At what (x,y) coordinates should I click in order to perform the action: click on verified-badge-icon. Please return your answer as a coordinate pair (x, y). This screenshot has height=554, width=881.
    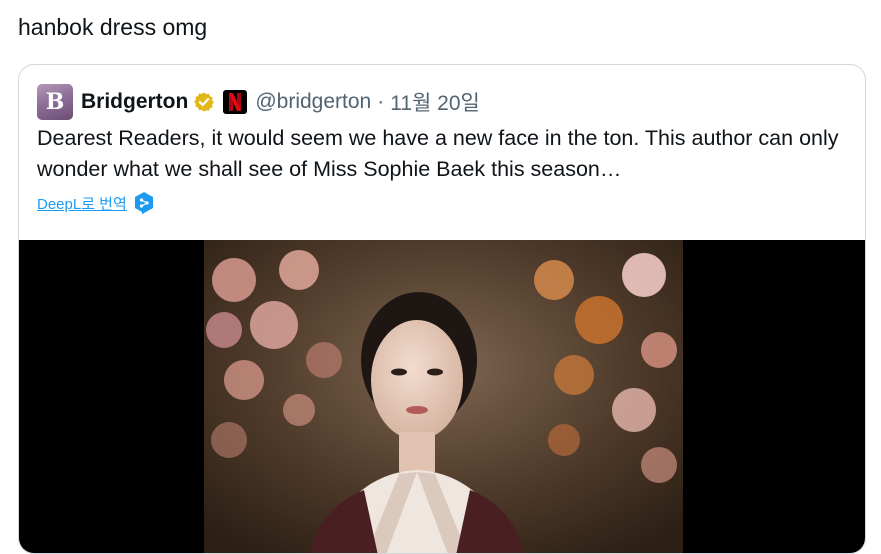
    Looking at the image, I should click on (204, 102).